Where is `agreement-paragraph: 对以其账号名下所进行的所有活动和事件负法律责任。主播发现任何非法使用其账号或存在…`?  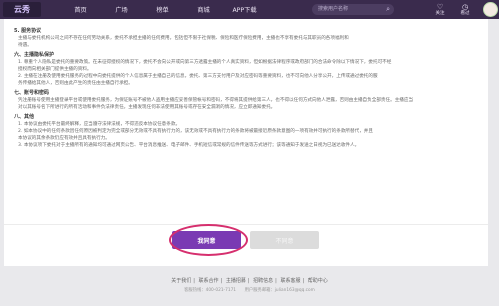 agreement-paragraph: 对以其账号名下所进行的所有活动和事件负法律责任。主播发现任何非法使用其账号或存在… is located at coordinates (147, 107).